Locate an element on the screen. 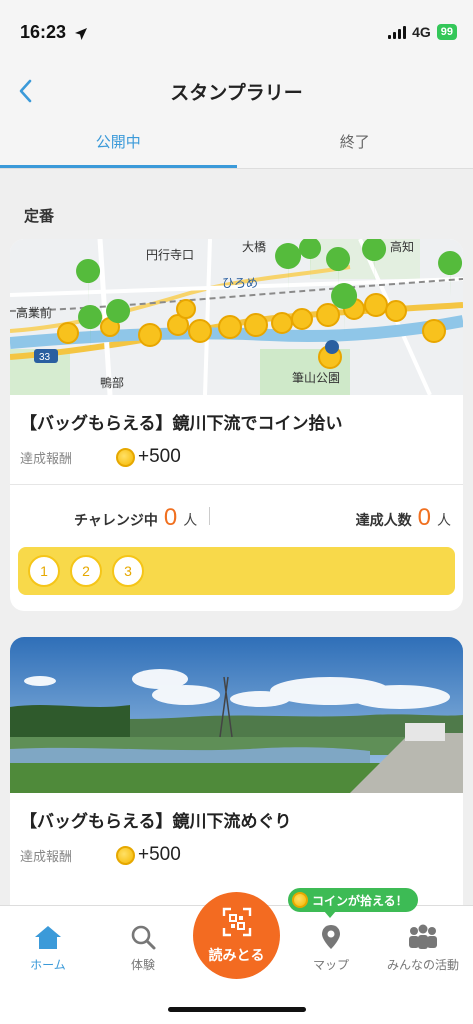 The height and width of the screenshot is (1024, 473). scan-icon is located at coordinates (237, 924).